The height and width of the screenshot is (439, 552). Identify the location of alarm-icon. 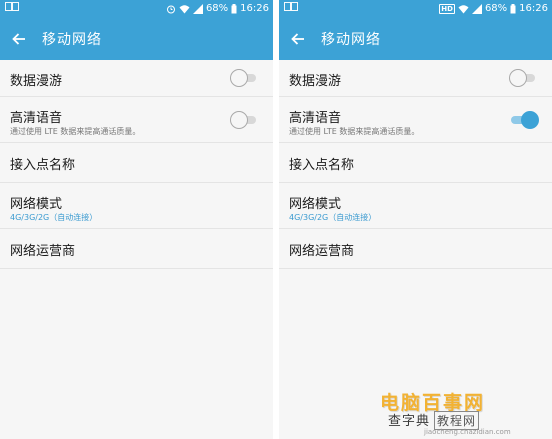
(170, 9).